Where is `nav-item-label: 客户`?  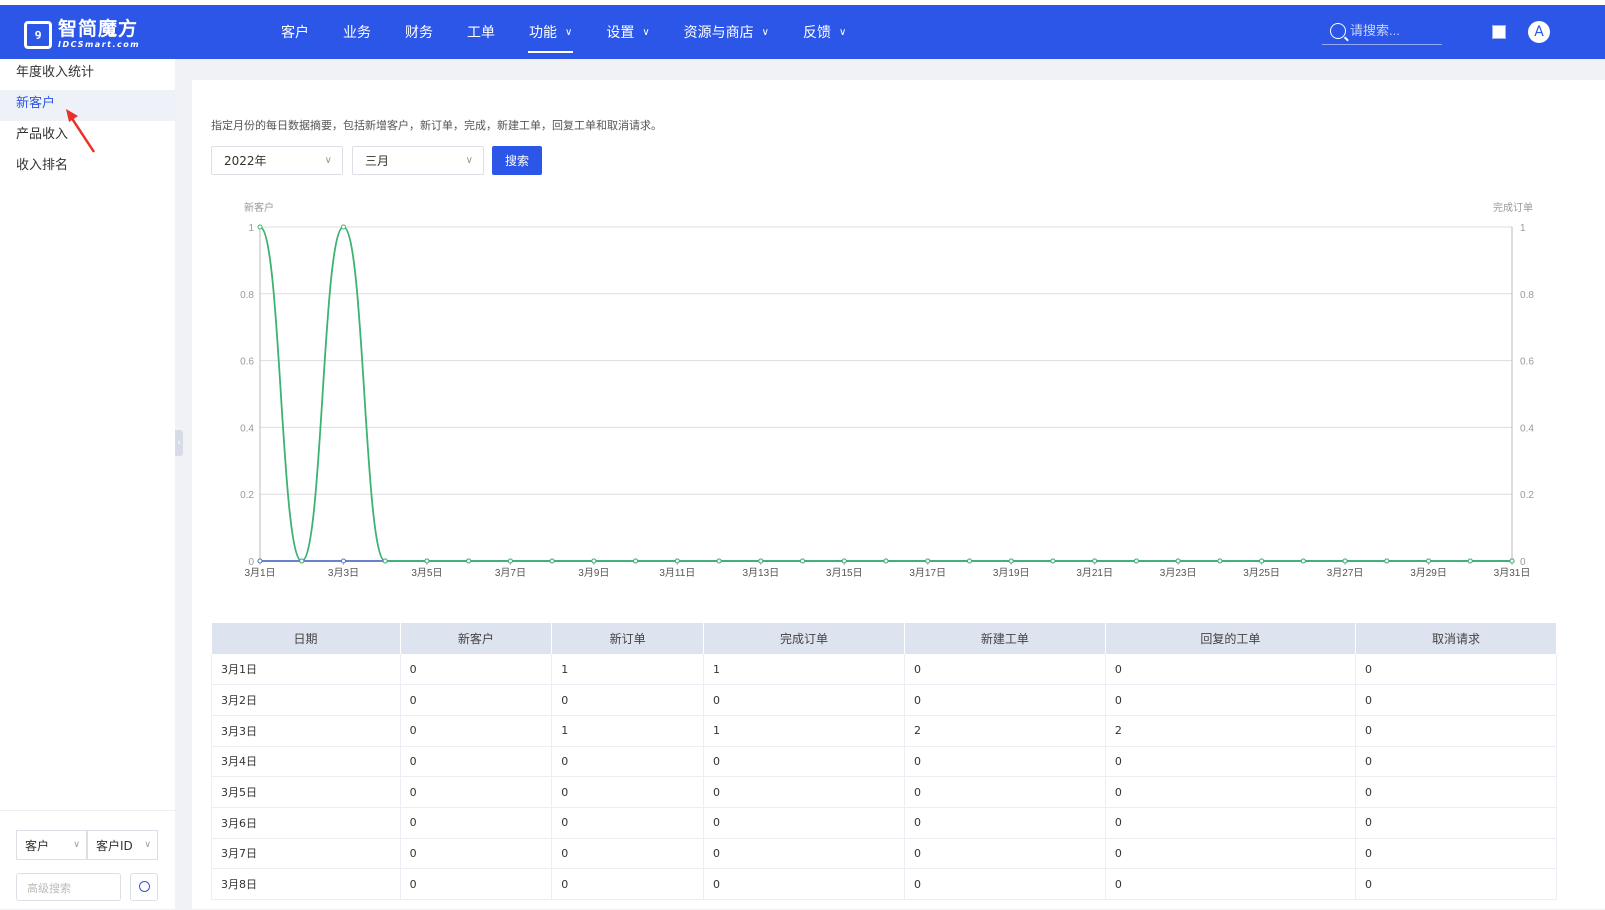
nav-item-label: 客户 is located at coordinates (295, 33).